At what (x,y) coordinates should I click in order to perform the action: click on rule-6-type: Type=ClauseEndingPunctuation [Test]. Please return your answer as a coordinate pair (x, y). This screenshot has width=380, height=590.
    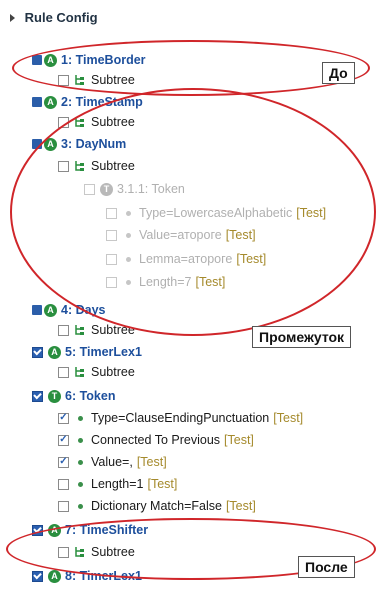
    Looking at the image, I should click on (180, 418).